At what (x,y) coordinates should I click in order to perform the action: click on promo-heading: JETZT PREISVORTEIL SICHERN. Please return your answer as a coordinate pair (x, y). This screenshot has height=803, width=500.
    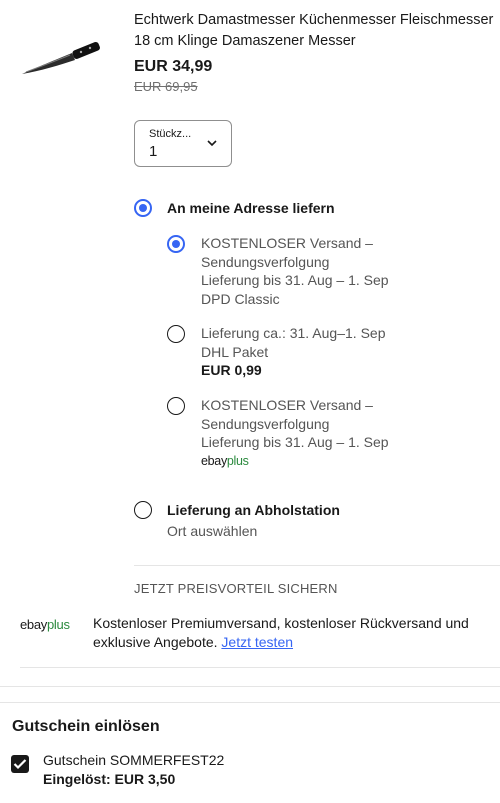
    Looking at the image, I should click on (236, 588).